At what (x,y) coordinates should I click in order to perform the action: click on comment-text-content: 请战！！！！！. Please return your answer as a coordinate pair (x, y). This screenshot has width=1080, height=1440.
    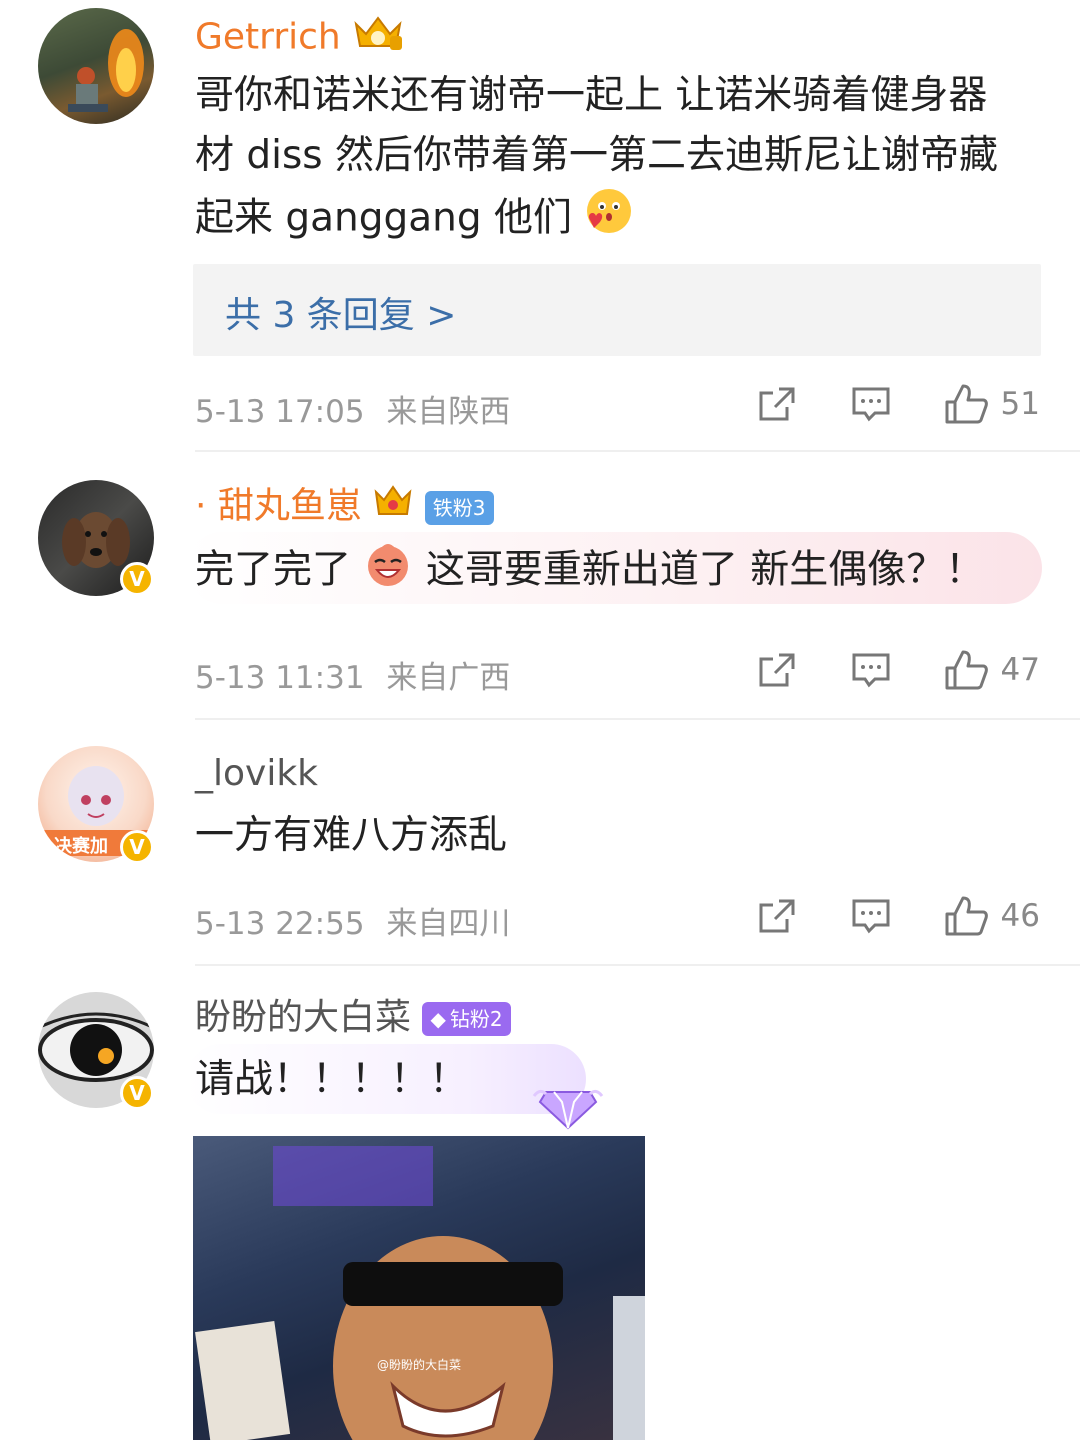
    Looking at the image, I should click on (332, 1079).